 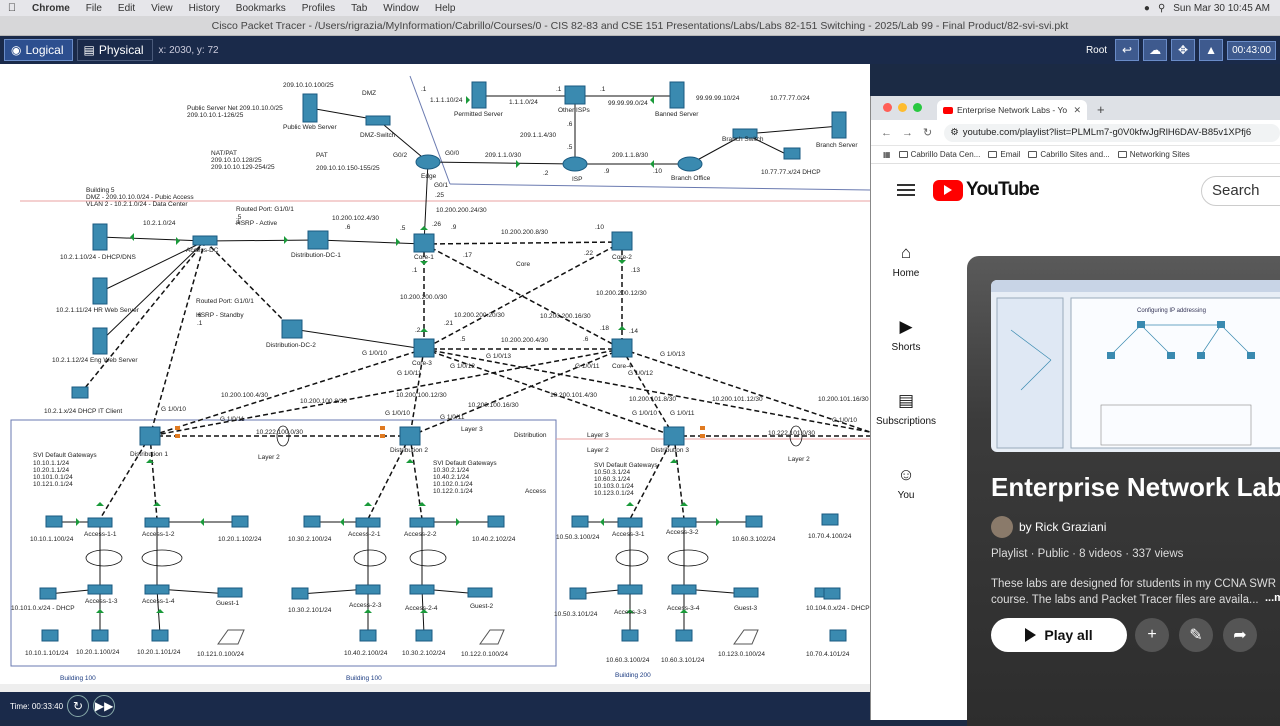 What do you see at coordinates (954, 132) in the screenshot?
I see `site-info-icon: ⚙` at bounding box center [954, 132].